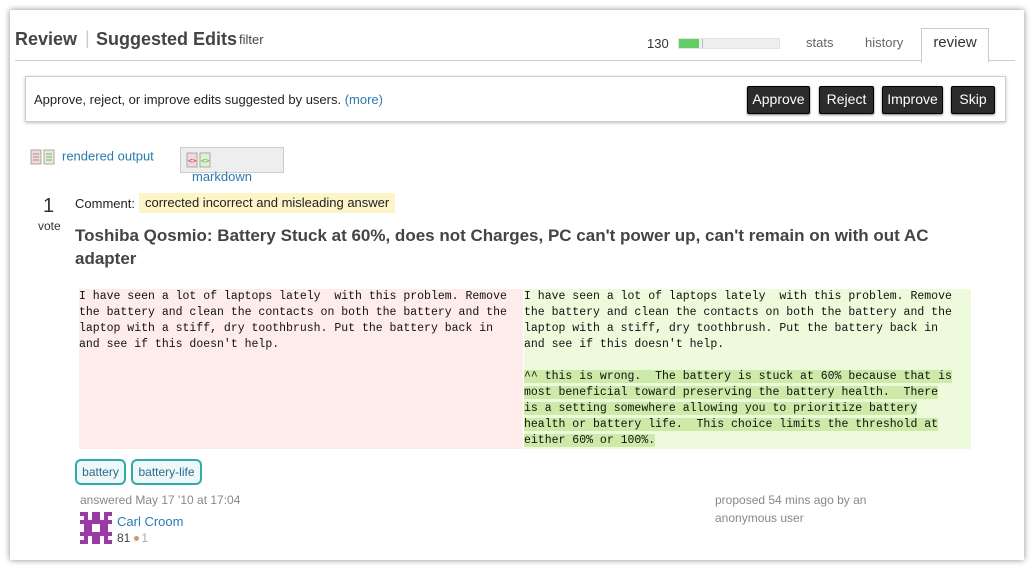 This screenshot has width=1035, height=572. Describe the element at coordinates (364, 99) in the screenshot. I see `more-link: (more)` at that location.